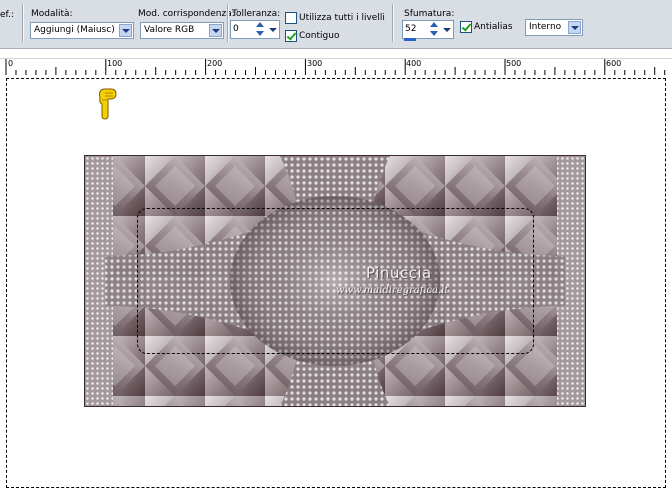 Image resolution: width=672 pixels, height=490 pixels. Describe the element at coordinates (342, 18) in the screenshot. I see `utilizza-livelli-label: Utilizza tutti i livelli` at that location.